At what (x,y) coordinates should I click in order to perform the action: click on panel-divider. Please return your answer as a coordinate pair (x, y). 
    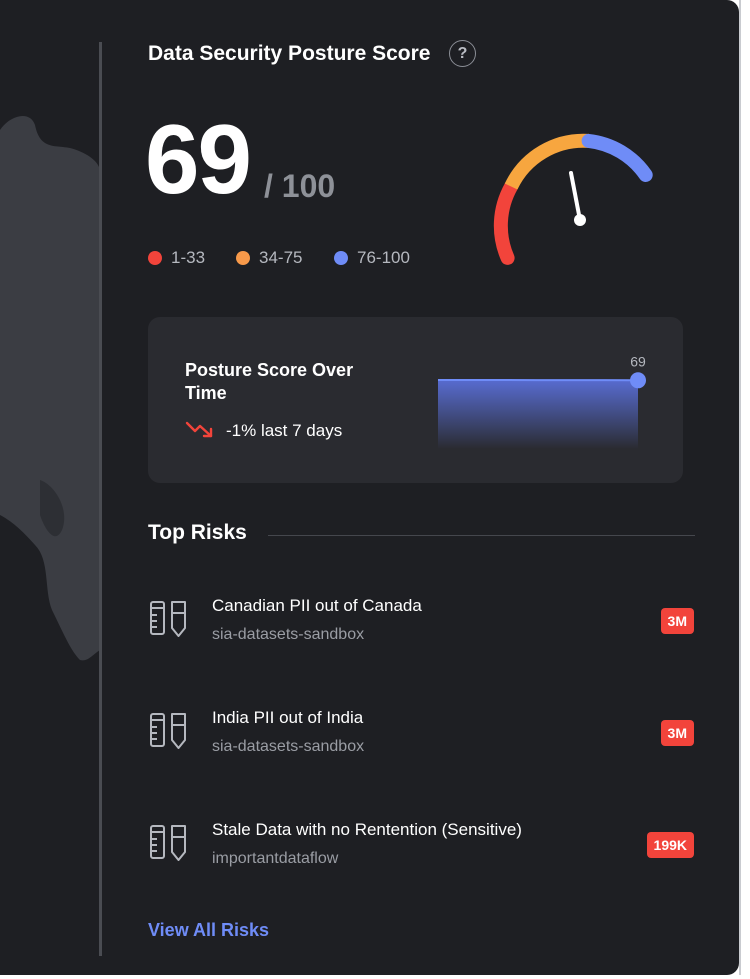
    Looking at the image, I should click on (100, 499).